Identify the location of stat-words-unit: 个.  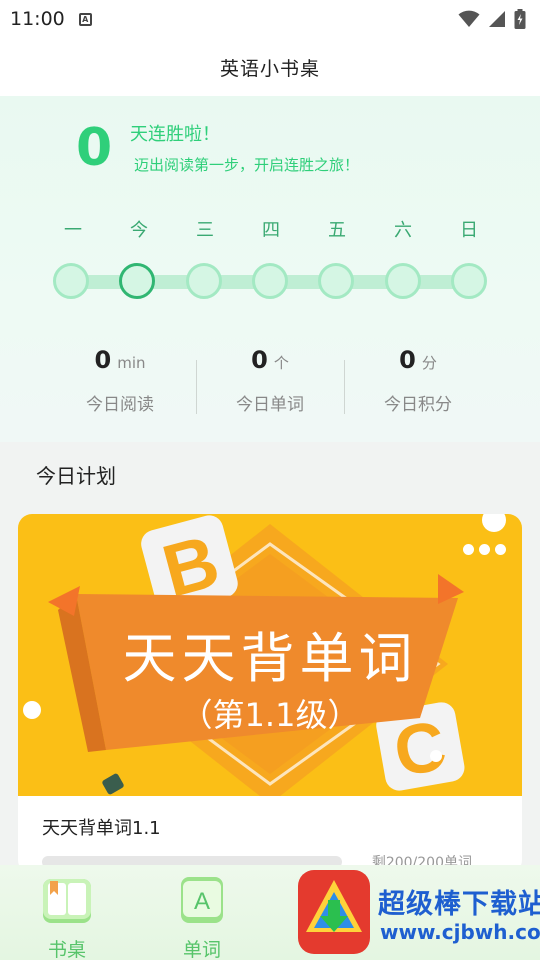
(281, 363).